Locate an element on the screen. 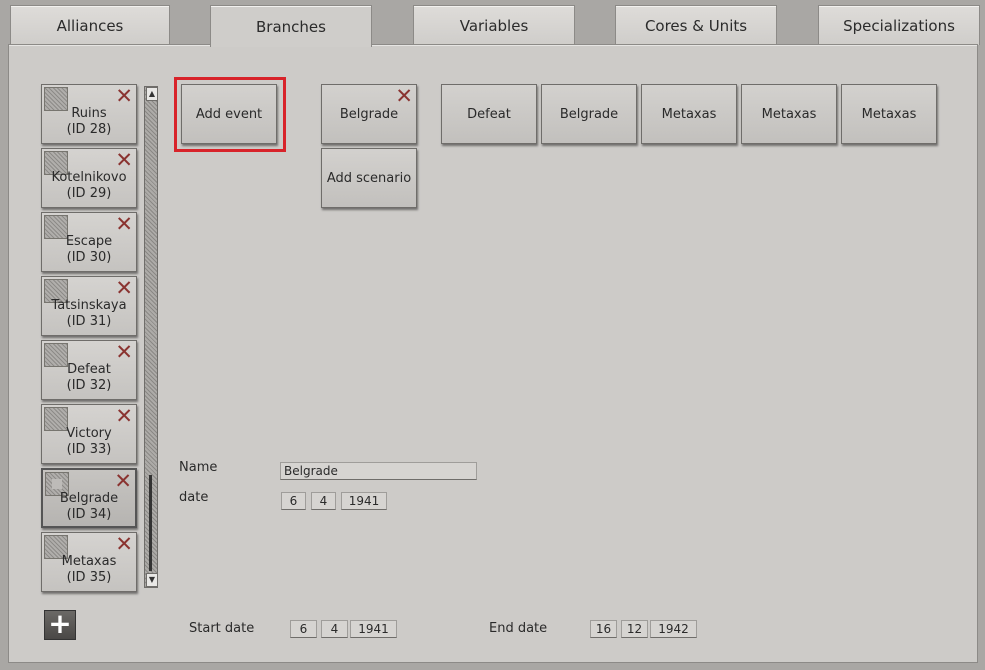  event-name: Metaxas is located at coordinates (89, 561).